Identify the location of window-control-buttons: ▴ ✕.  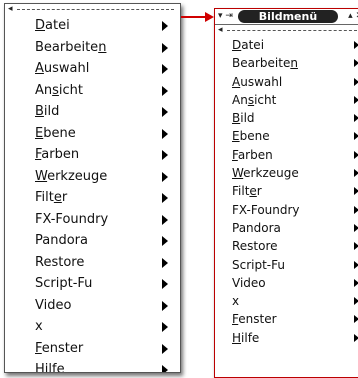
(353, 16).